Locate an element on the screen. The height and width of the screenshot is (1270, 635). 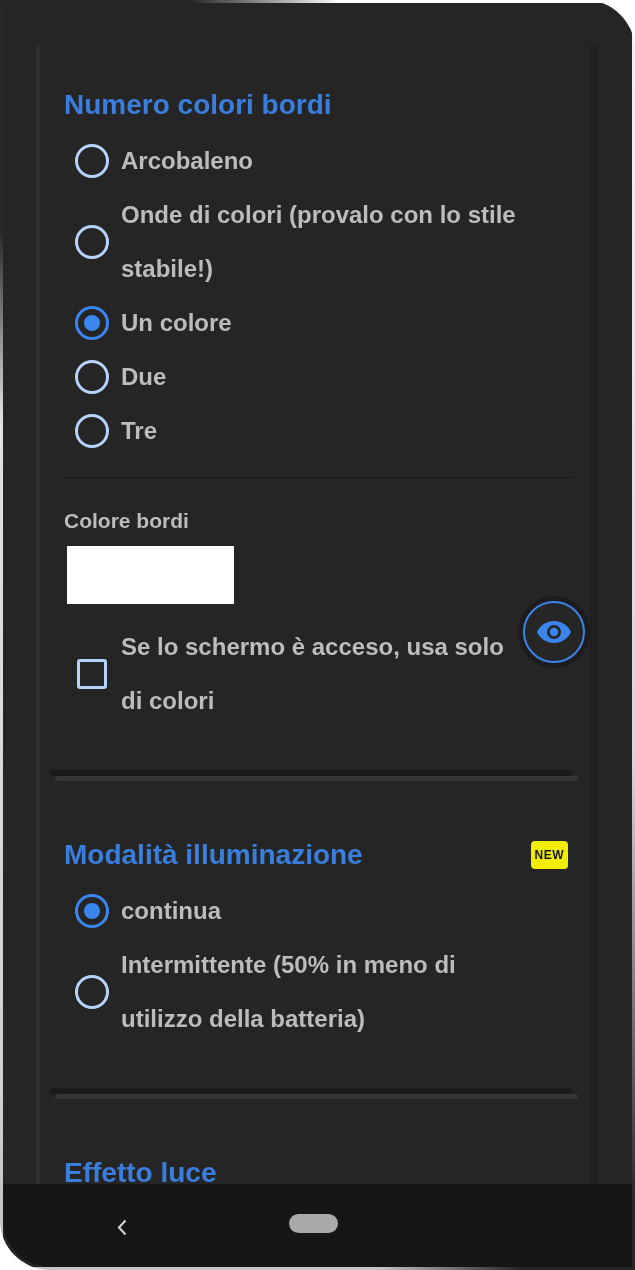
option-label: Tre is located at coordinates (139, 431).